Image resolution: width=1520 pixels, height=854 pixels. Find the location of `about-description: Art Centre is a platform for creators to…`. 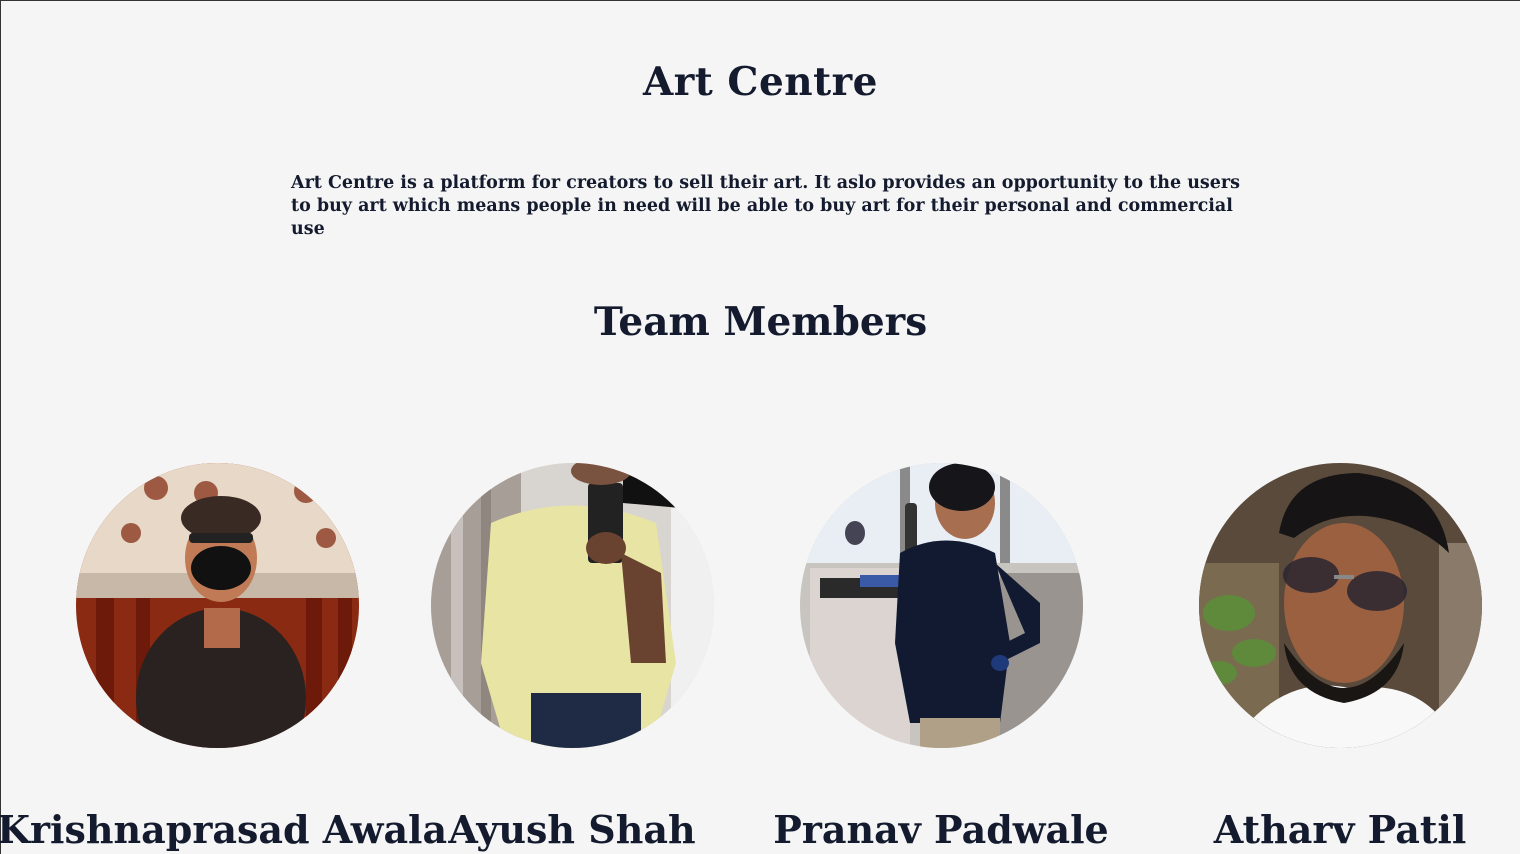

about-description: Art Centre is a platform for creators to… is located at coordinates (765, 206).